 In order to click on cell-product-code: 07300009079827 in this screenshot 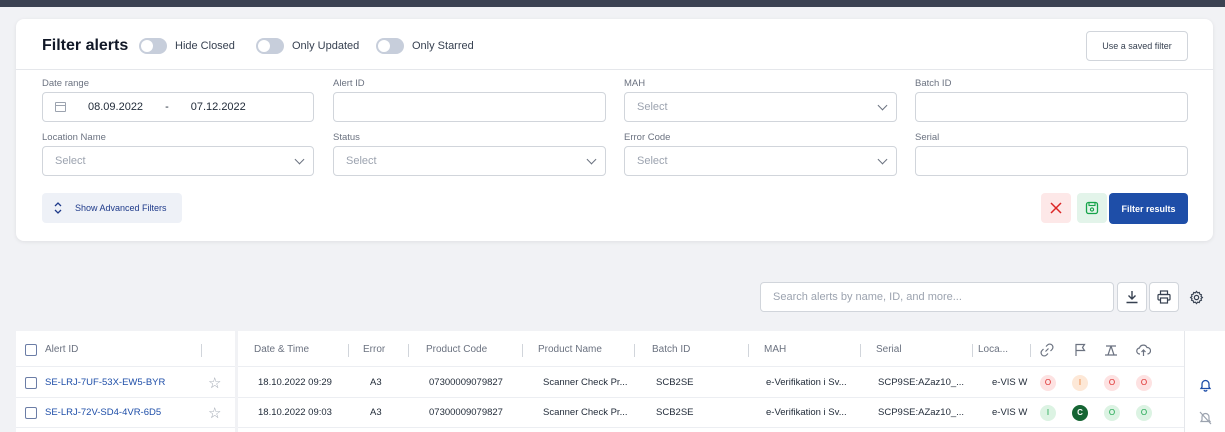, I will do `click(466, 382)`.